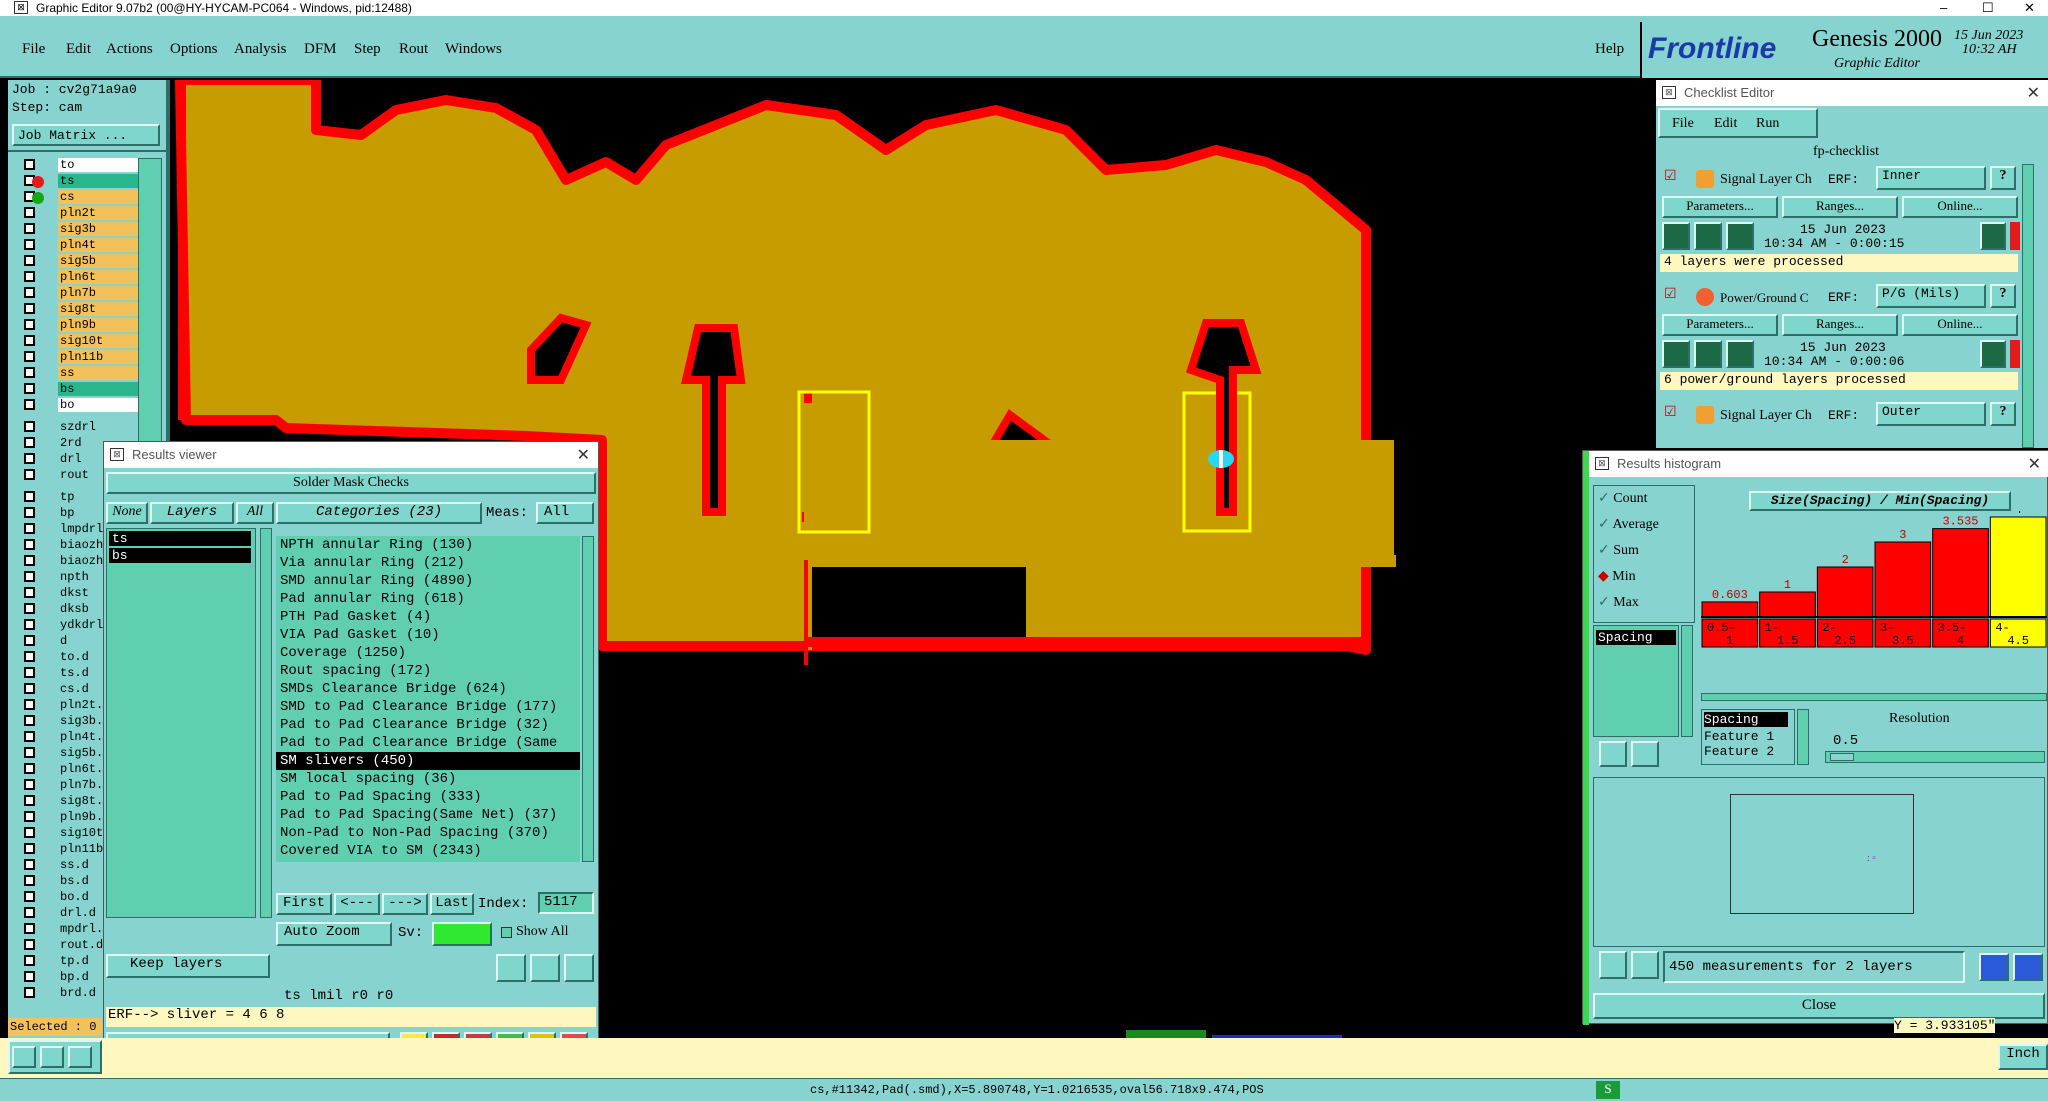 The image size is (2048, 1101). I want to click on select-icon, so click(24, 1057).